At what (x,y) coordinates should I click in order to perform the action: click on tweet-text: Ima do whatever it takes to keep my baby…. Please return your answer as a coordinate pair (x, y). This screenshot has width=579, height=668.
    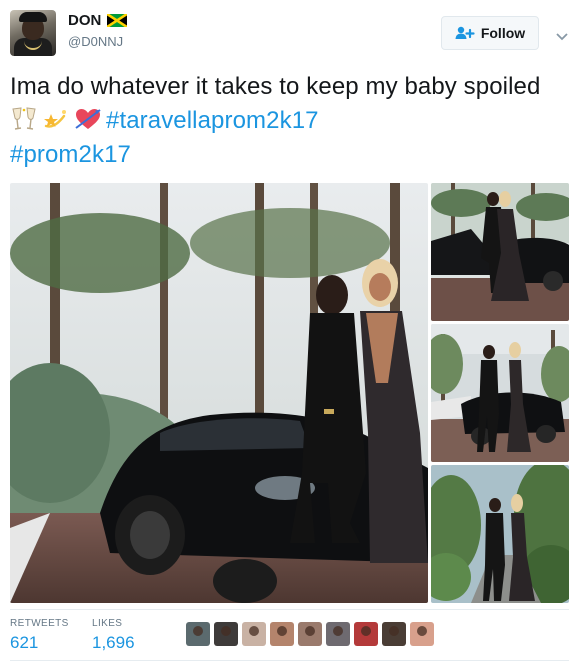
    Looking at the image, I should click on (287, 121).